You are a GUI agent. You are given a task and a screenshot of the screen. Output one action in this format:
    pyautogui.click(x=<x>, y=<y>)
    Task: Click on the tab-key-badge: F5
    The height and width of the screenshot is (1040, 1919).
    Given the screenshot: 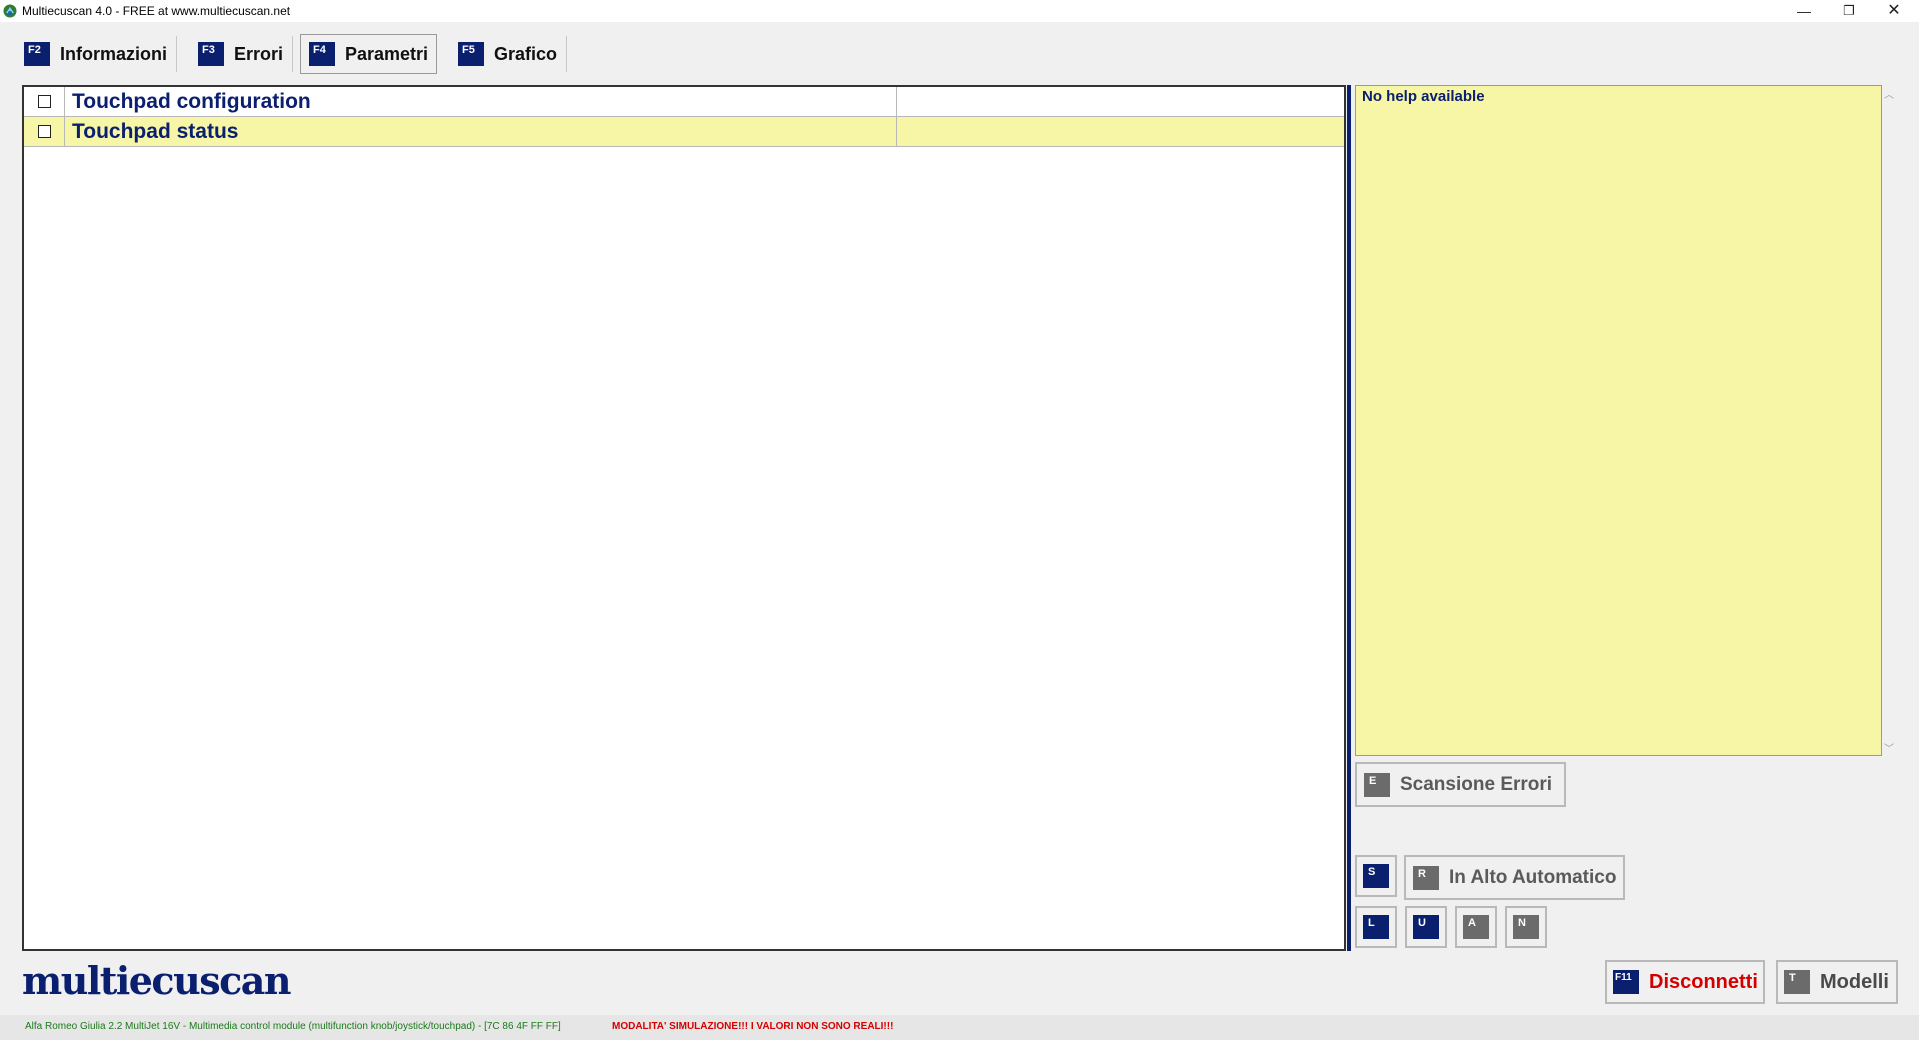 What is the action you would take?
    pyautogui.click(x=471, y=54)
    